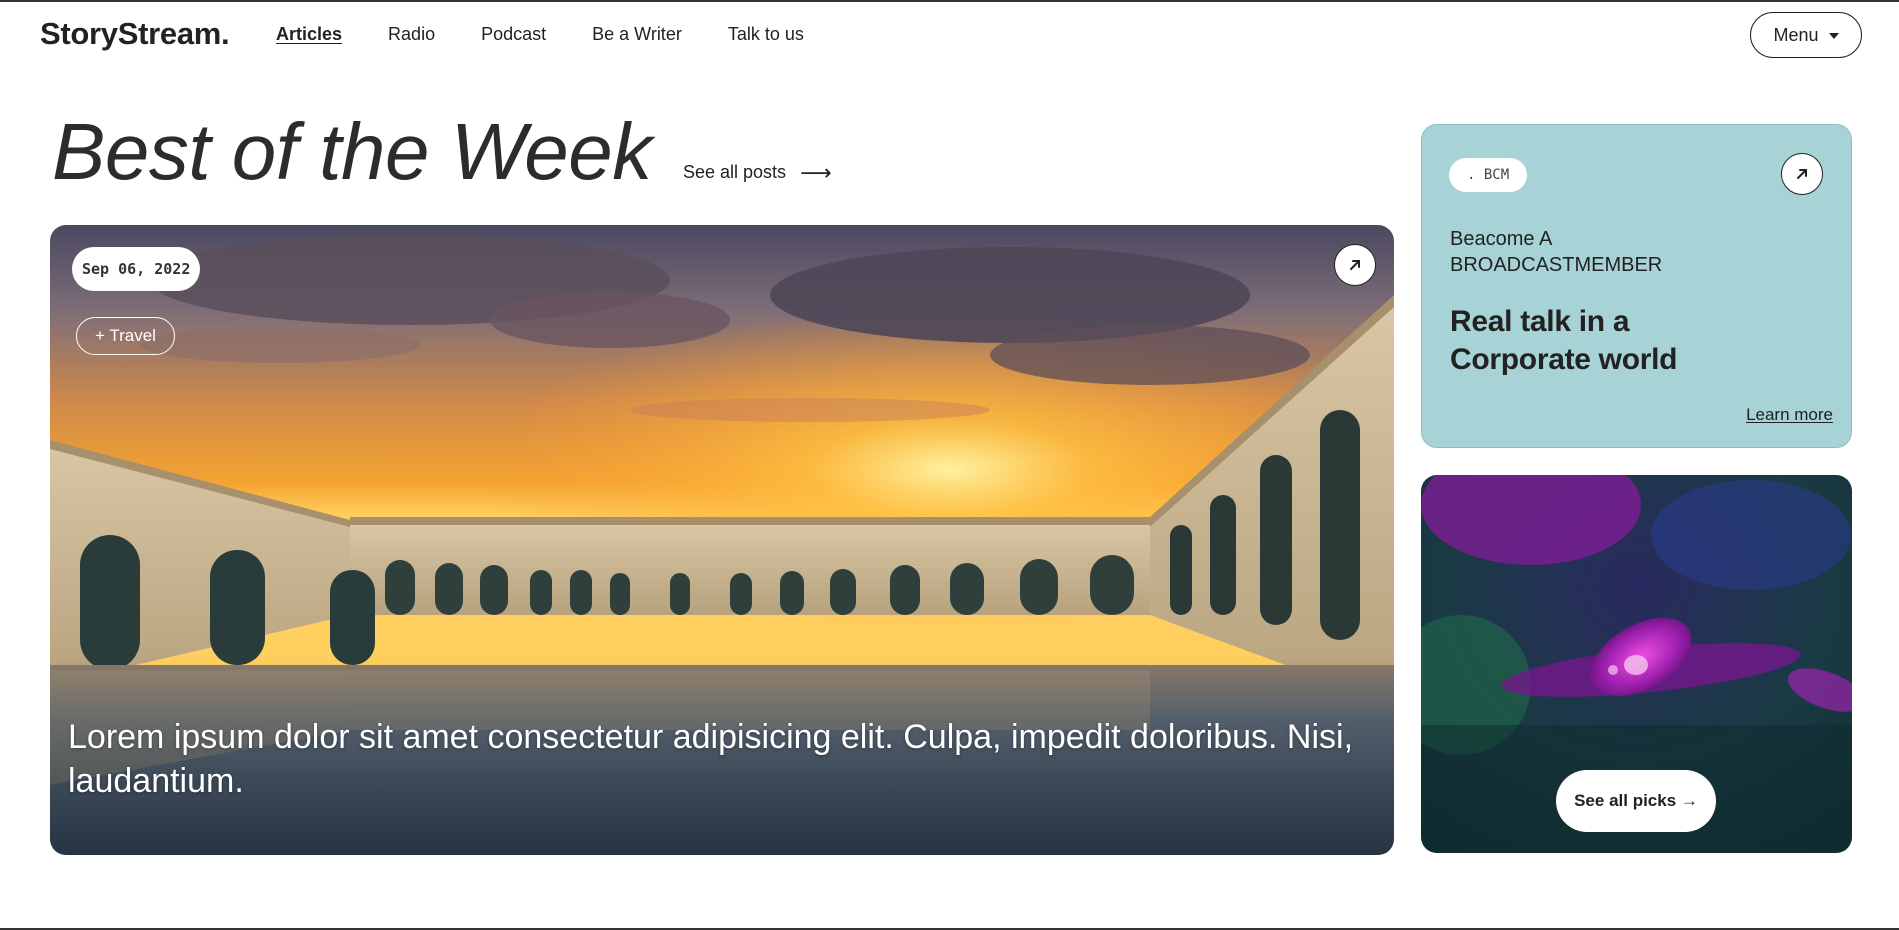  Describe the element at coordinates (637, 34) in the screenshot. I see `nav-item-be-a-writer: Be a Writer` at that location.